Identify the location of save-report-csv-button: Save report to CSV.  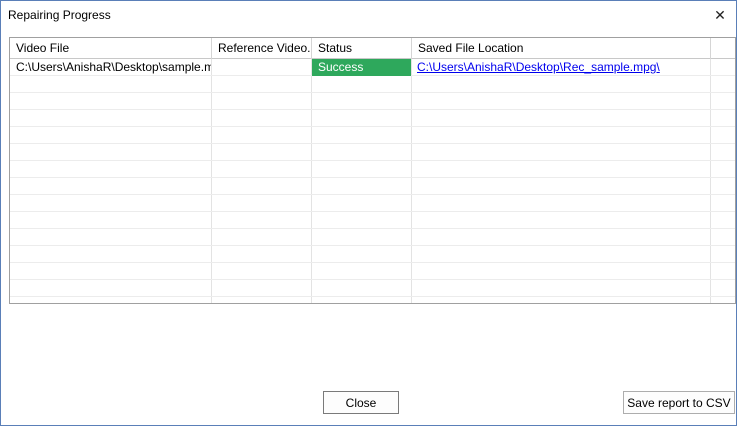
(679, 402).